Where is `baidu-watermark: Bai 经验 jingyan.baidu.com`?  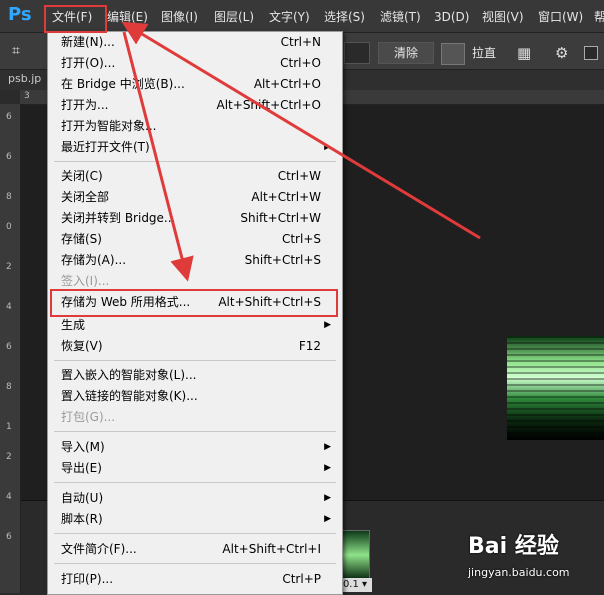
baidu-watermark: Bai 经验 jingyan.baidu.com is located at coordinates (536, 559).